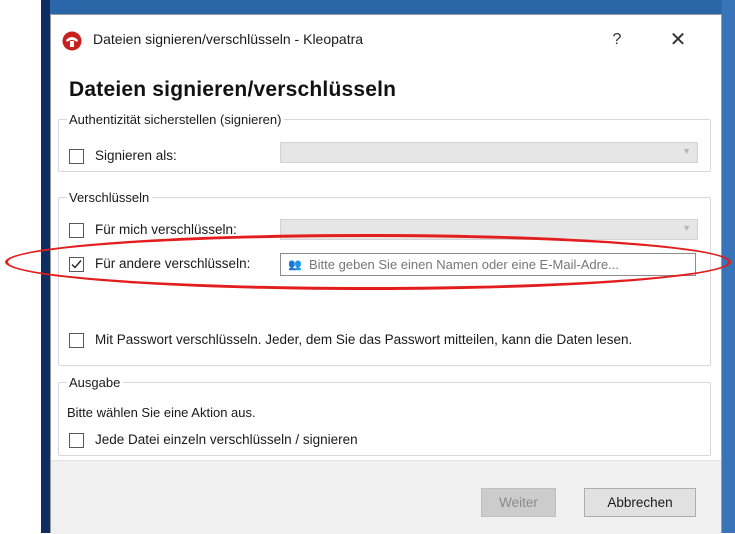 This screenshot has width=735, height=534. What do you see at coordinates (233, 89) in the screenshot?
I see `page-title: Dateien signieren/verschlüsseln` at bounding box center [233, 89].